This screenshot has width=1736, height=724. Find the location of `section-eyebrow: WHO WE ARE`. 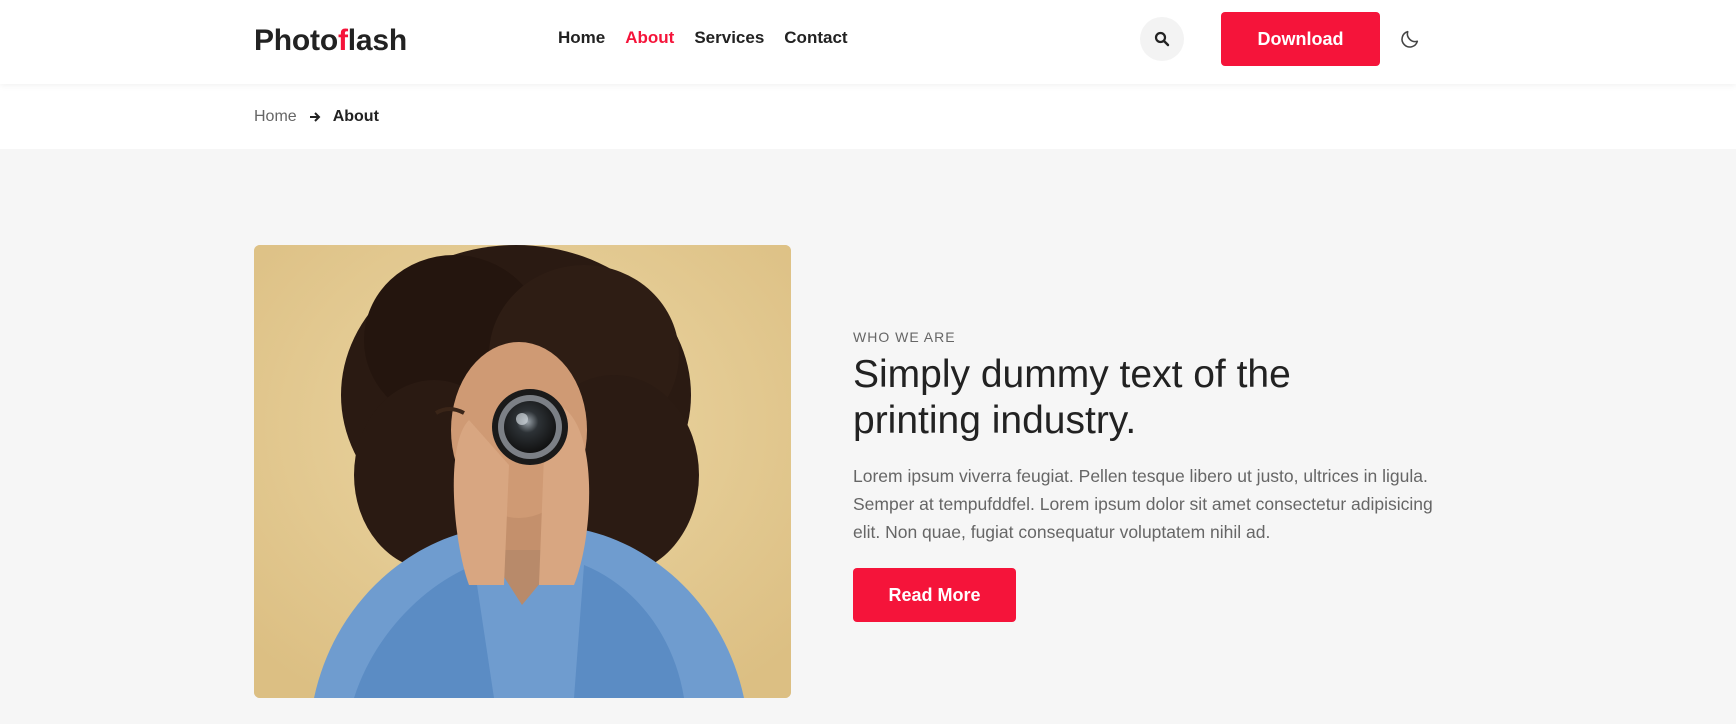

section-eyebrow: WHO WE ARE is located at coordinates (904, 337).